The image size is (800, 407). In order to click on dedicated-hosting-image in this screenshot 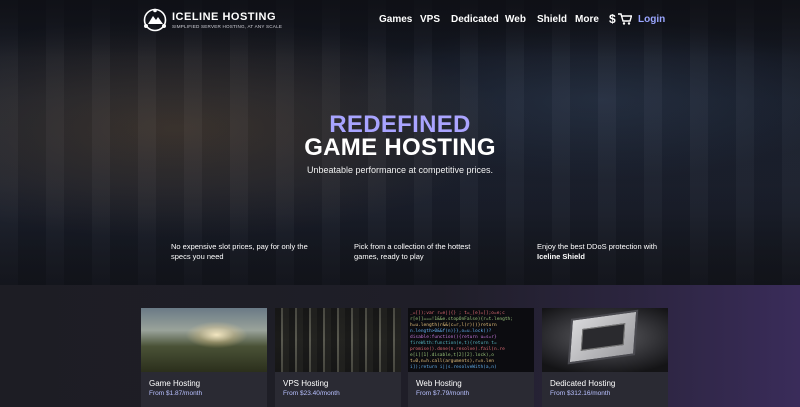, I will do `click(605, 340)`.